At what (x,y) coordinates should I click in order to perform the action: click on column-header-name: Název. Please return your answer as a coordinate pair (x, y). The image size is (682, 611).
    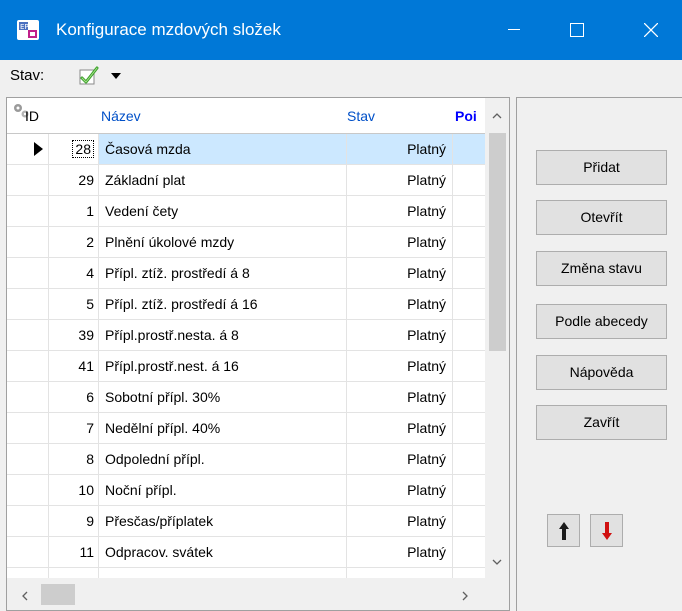
    Looking at the image, I should click on (221, 116).